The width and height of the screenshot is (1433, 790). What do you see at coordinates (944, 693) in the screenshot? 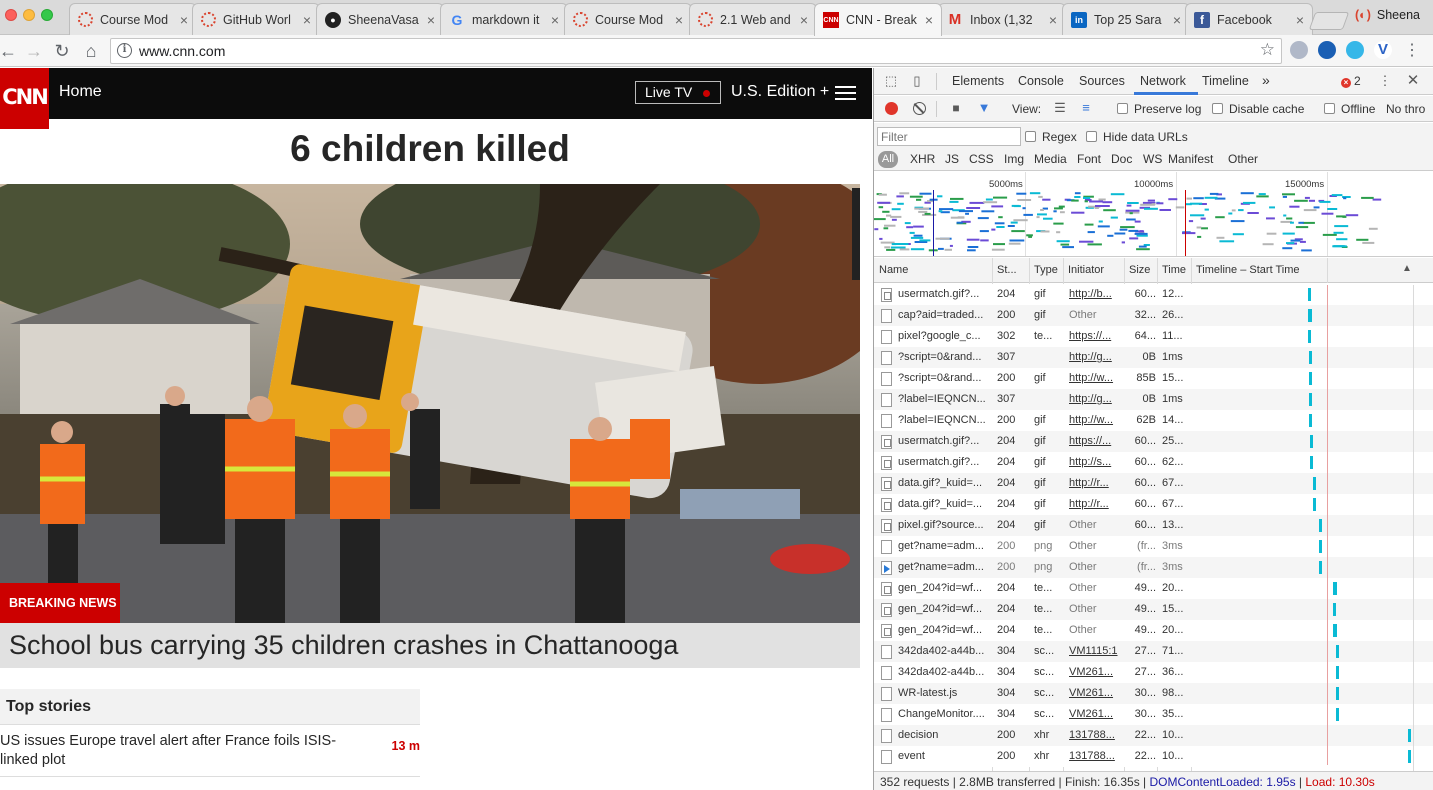
I see `request-name: WR-latest.js` at bounding box center [944, 693].